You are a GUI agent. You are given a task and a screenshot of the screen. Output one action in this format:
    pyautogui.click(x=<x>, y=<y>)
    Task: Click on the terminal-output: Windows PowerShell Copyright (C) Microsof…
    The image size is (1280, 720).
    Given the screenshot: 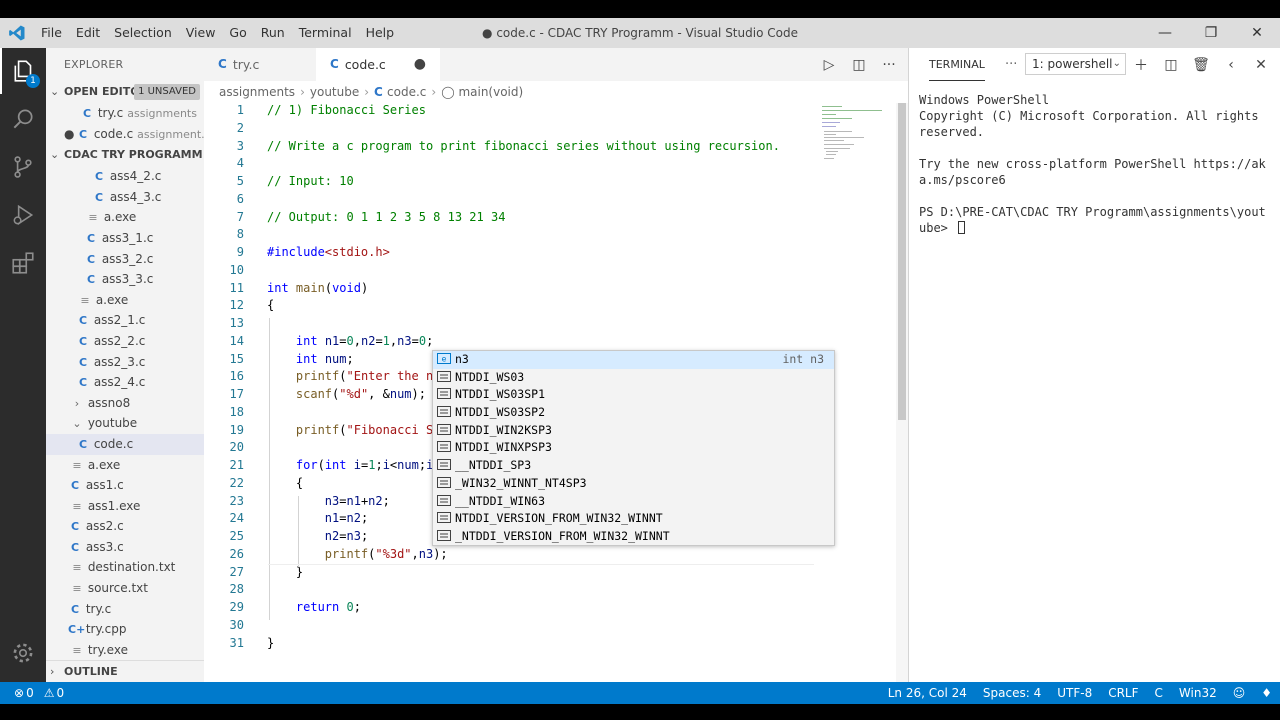 What is the action you would take?
    pyautogui.click(x=1094, y=164)
    